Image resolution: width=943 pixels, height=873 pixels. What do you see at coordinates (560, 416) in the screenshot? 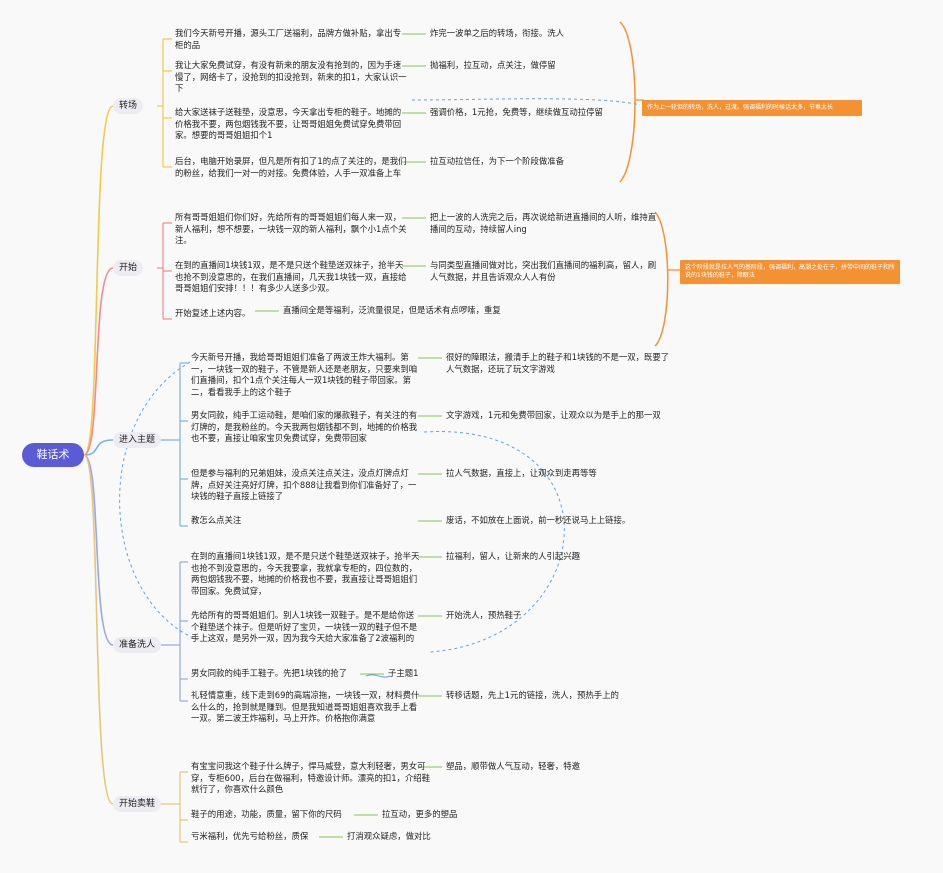
I see `subtopic-3-2: 文字游戏，1元和免费带回家，让观众以为是手上的那一双` at bounding box center [560, 416].